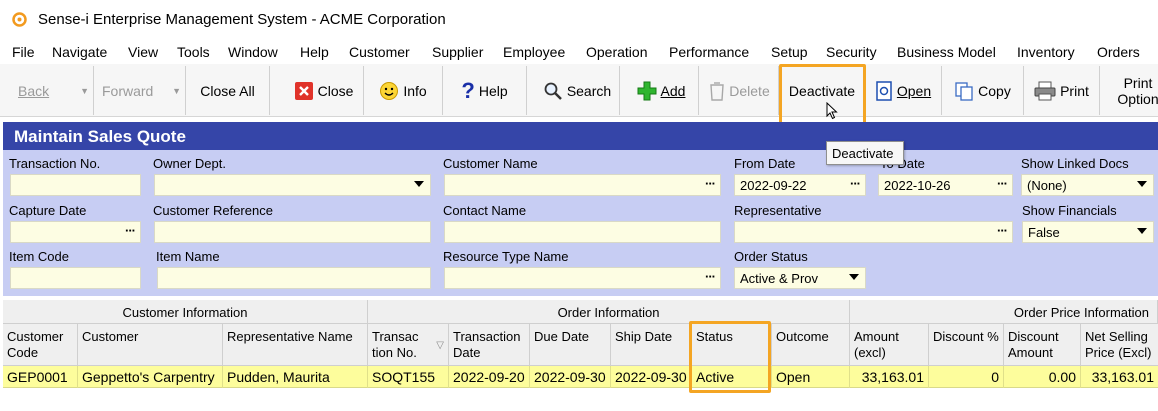  Describe the element at coordinates (485, 210) in the screenshot. I see `contact-name-label: Contact Name` at that location.